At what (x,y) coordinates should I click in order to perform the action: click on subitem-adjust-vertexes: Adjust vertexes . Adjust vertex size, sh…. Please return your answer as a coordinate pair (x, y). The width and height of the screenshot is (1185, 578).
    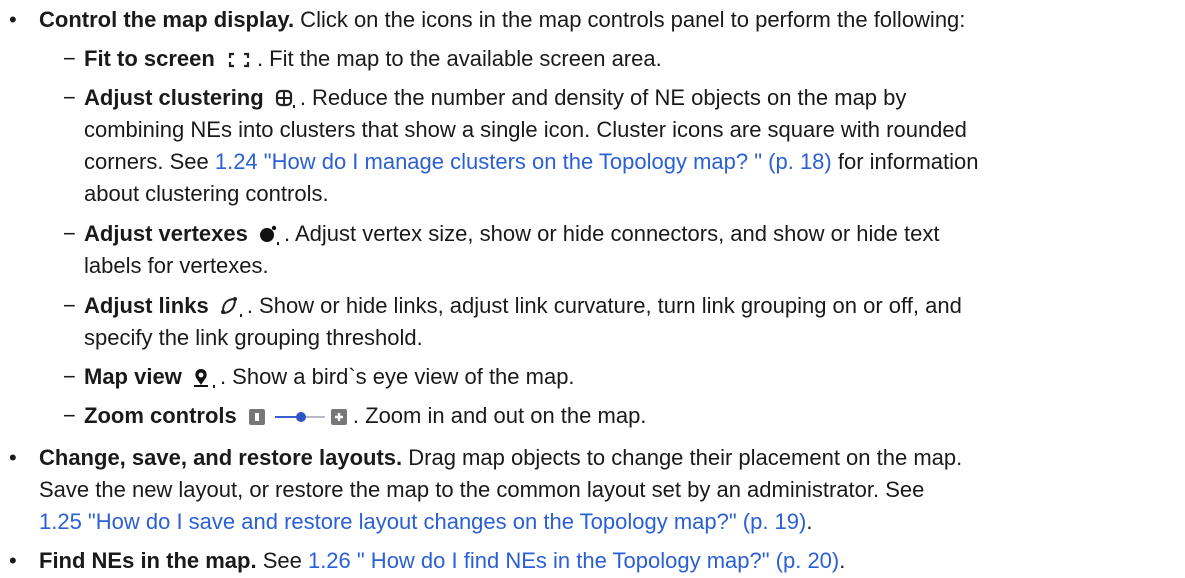
    Looking at the image, I should click on (512, 233).